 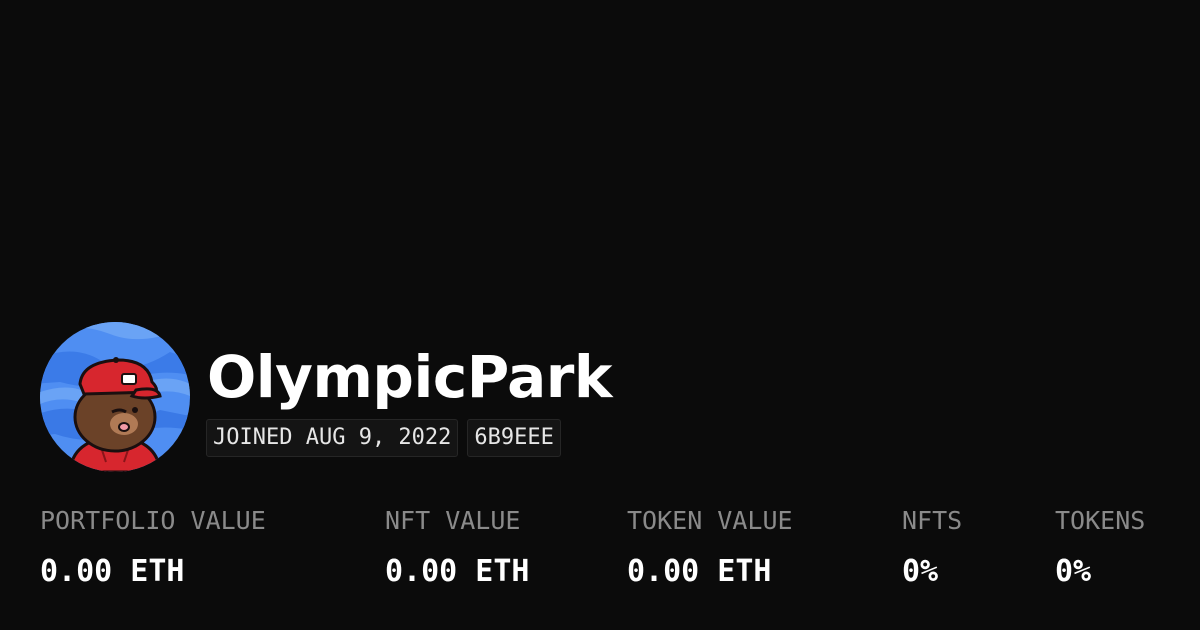 What do you see at coordinates (710, 520) in the screenshot?
I see `stat-label: TOKEN VALUE` at bounding box center [710, 520].